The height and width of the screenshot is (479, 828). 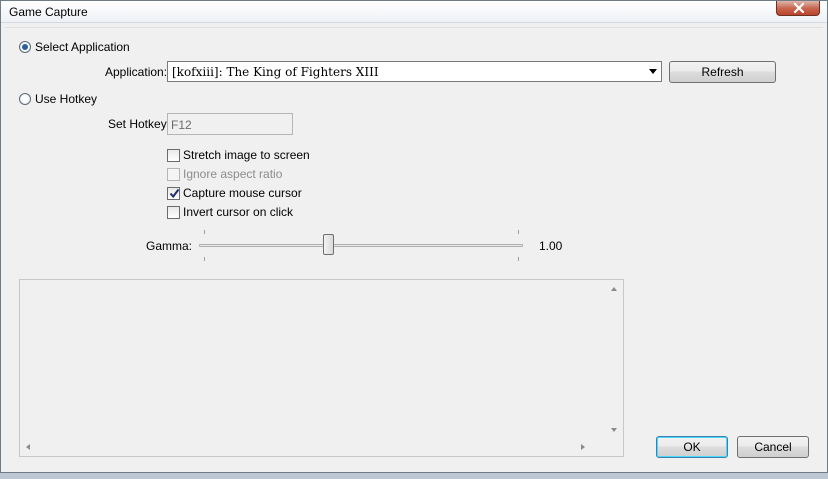 I want to click on invert-cursor-label: Invert cursor on click, so click(x=238, y=212).